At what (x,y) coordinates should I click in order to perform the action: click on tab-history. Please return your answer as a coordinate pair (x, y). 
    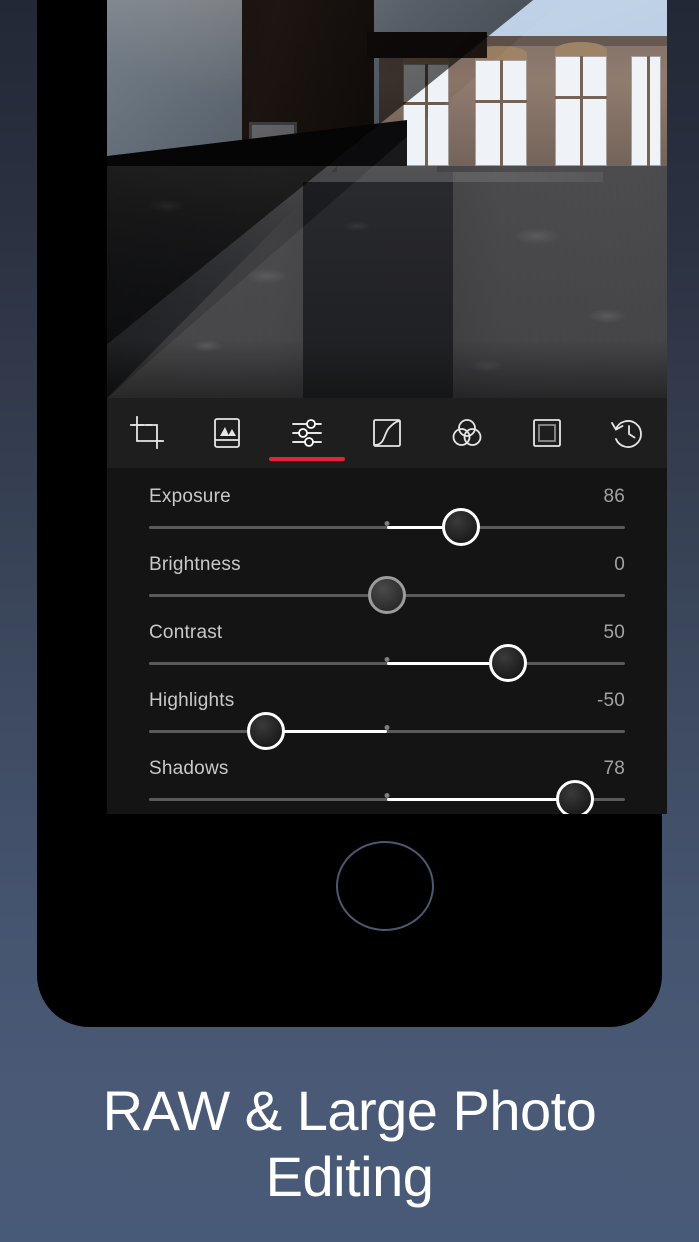
    Looking at the image, I should click on (627, 433).